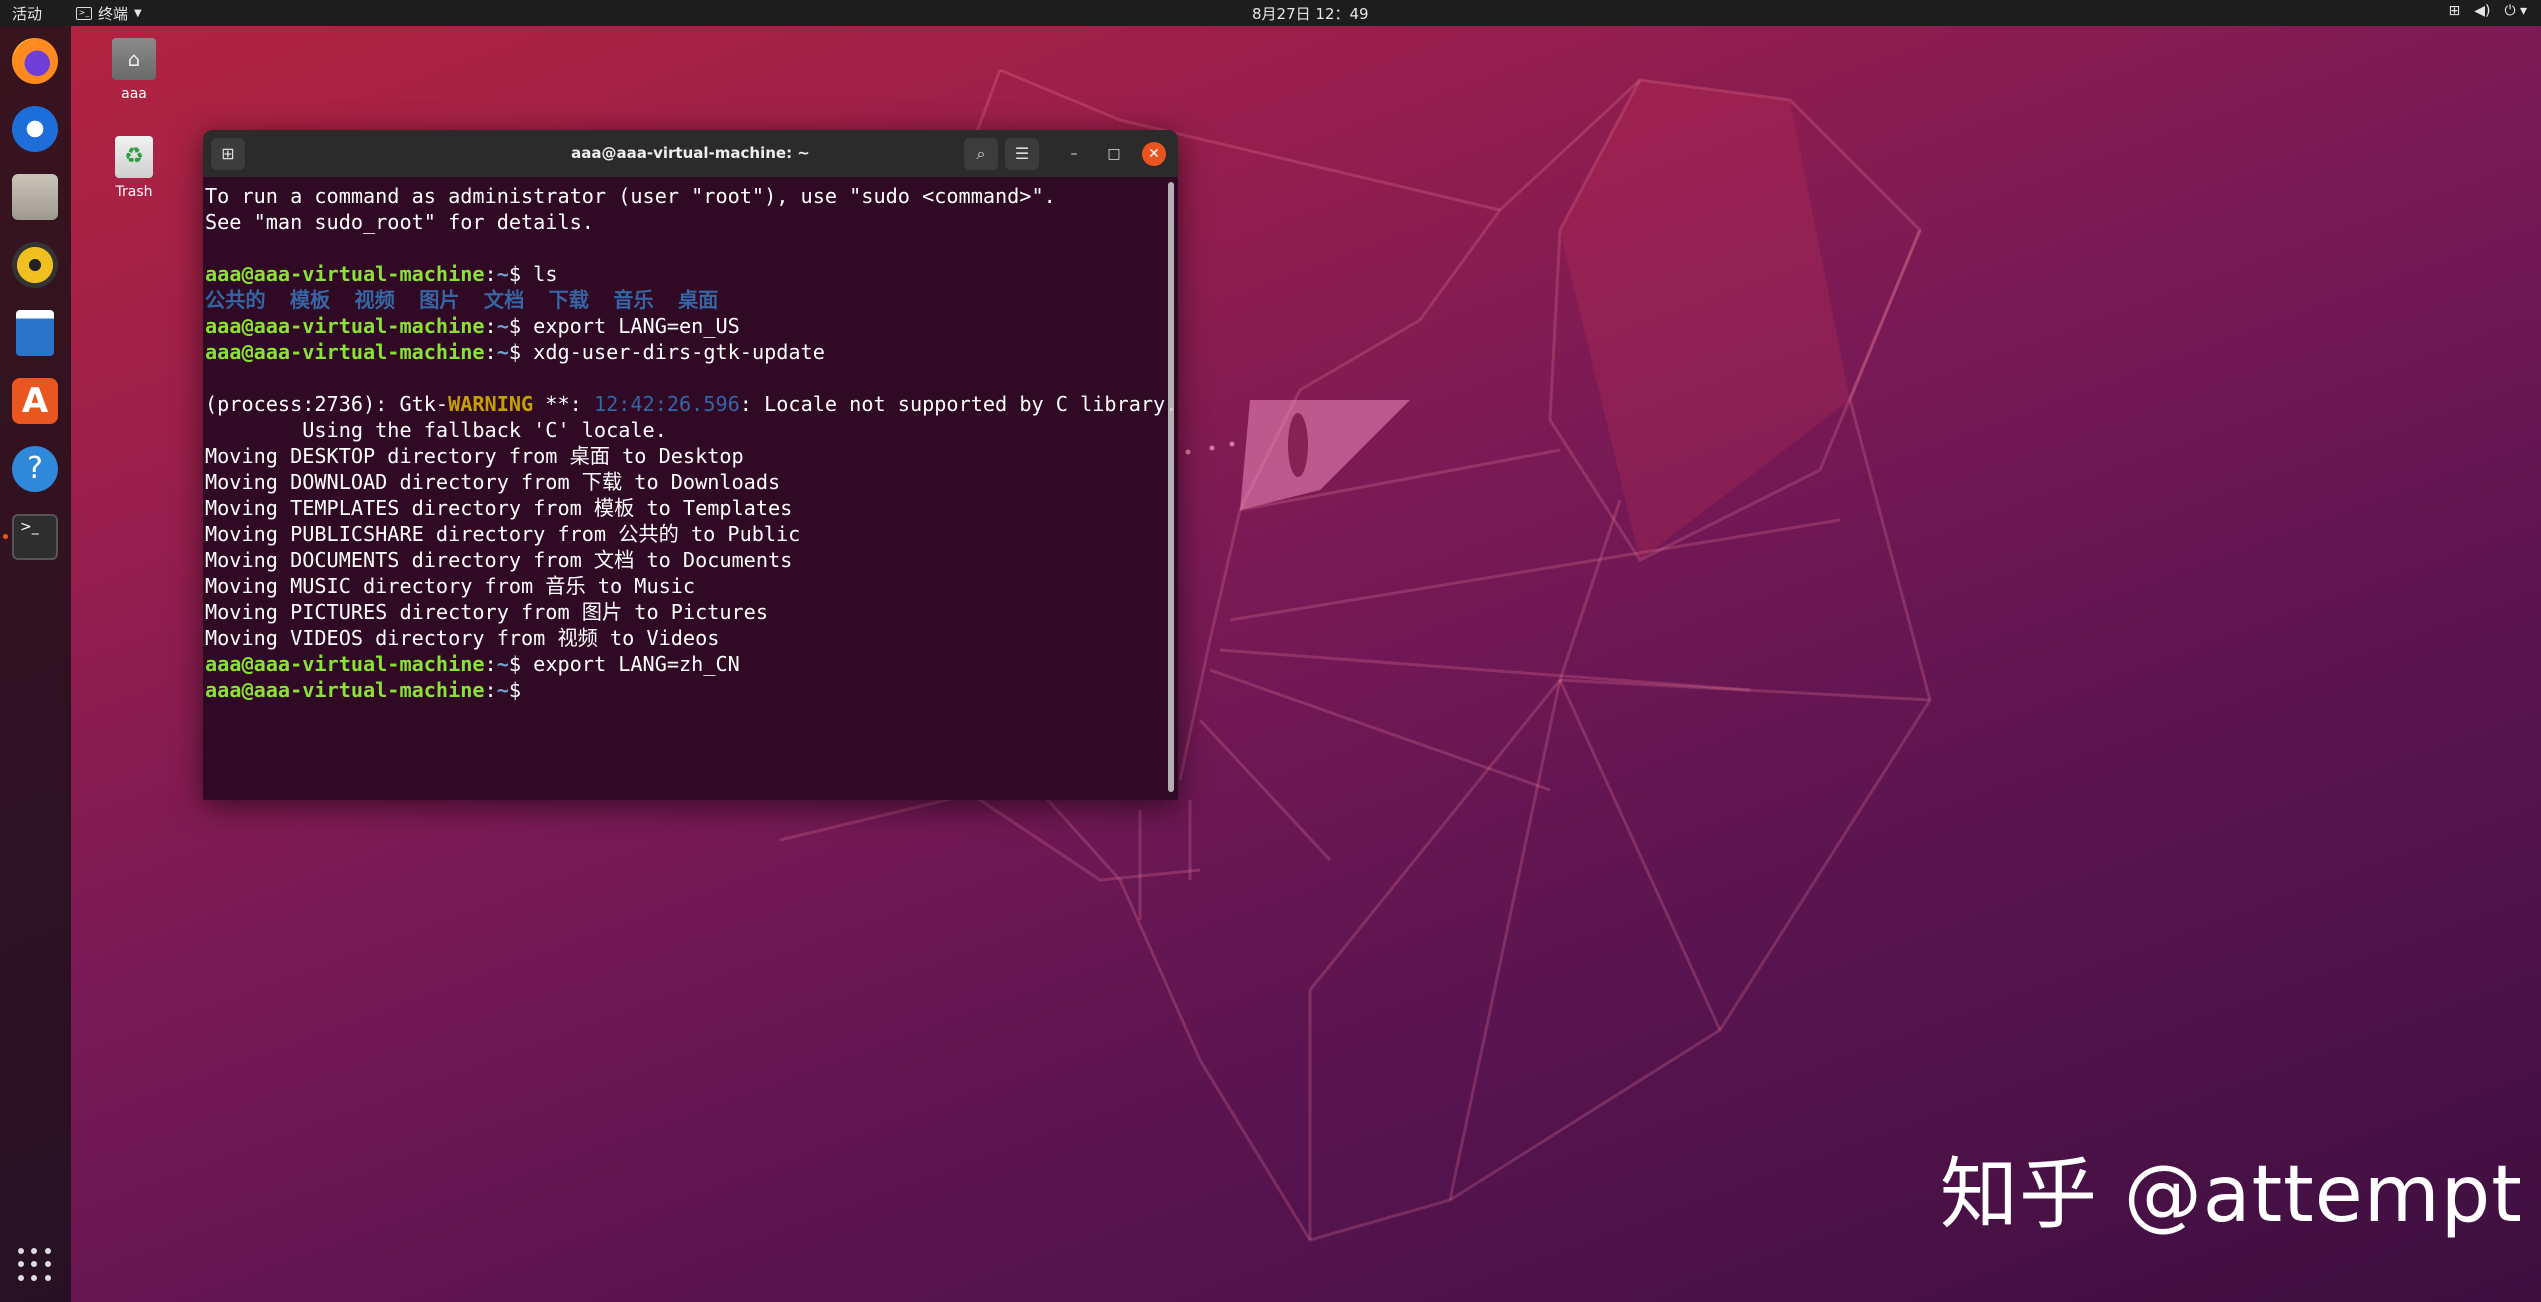 The width and height of the screenshot is (2541, 1302). I want to click on home-folder-icon: ⌂, so click(134, 59).